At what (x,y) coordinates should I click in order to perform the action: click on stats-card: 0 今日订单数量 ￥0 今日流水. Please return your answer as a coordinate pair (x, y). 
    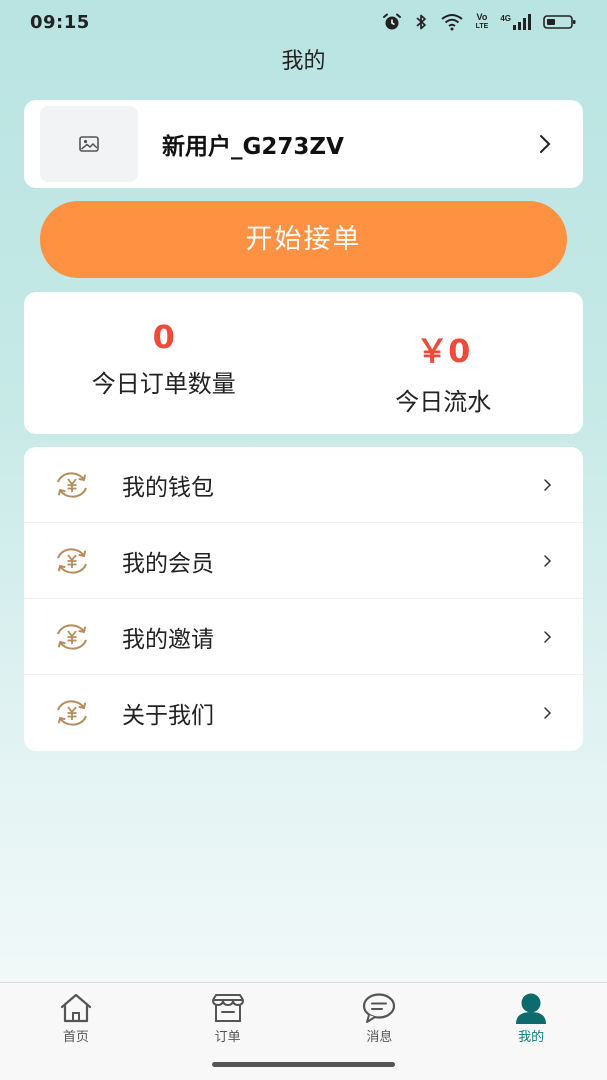
    Looking at the image, I should click on (303, 363).